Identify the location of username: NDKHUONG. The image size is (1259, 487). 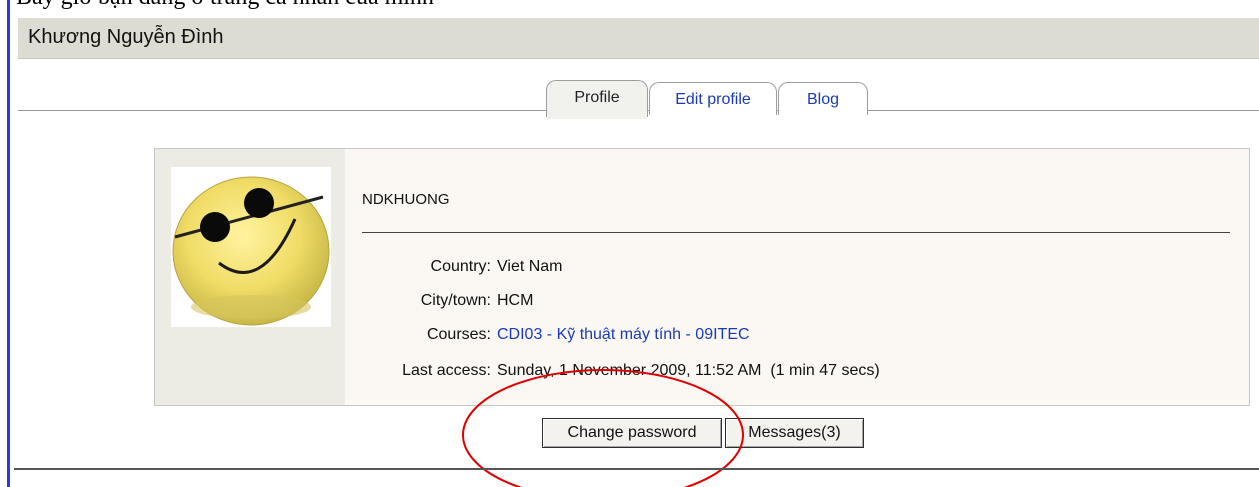
(406, 199).